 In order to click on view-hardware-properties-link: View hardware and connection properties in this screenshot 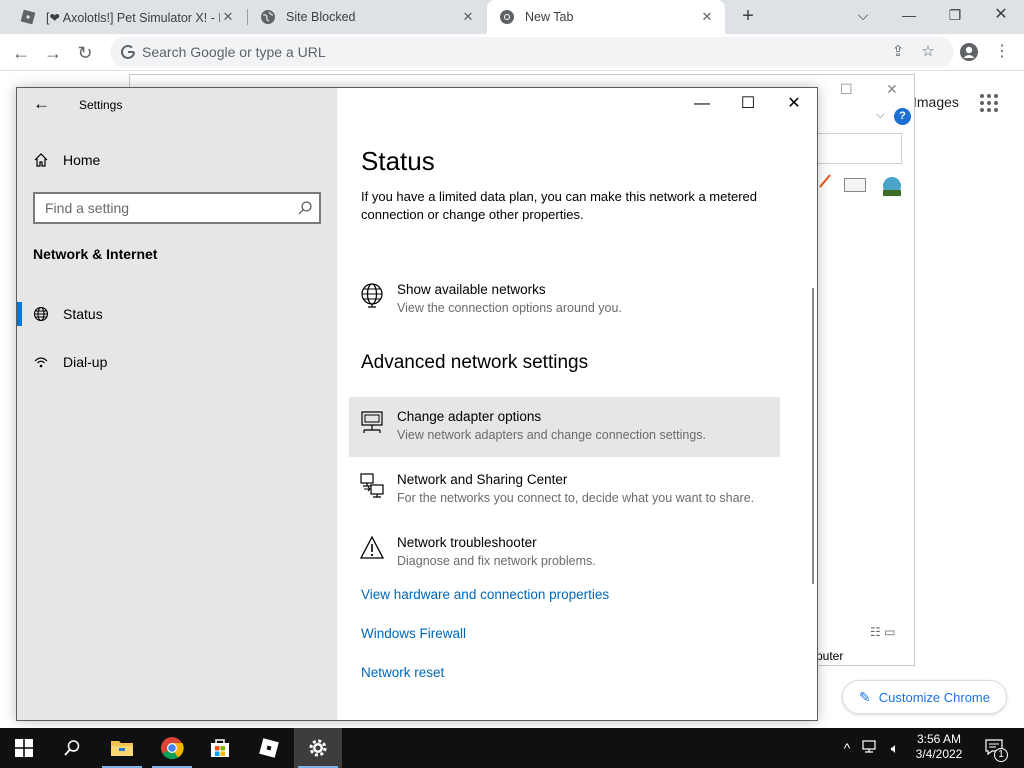, I will do `click(485, 594)`.